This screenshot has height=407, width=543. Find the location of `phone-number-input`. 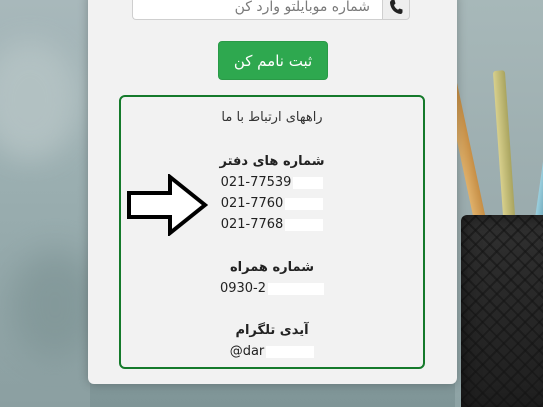

phone-number-input is located at coordinates (257, 10).